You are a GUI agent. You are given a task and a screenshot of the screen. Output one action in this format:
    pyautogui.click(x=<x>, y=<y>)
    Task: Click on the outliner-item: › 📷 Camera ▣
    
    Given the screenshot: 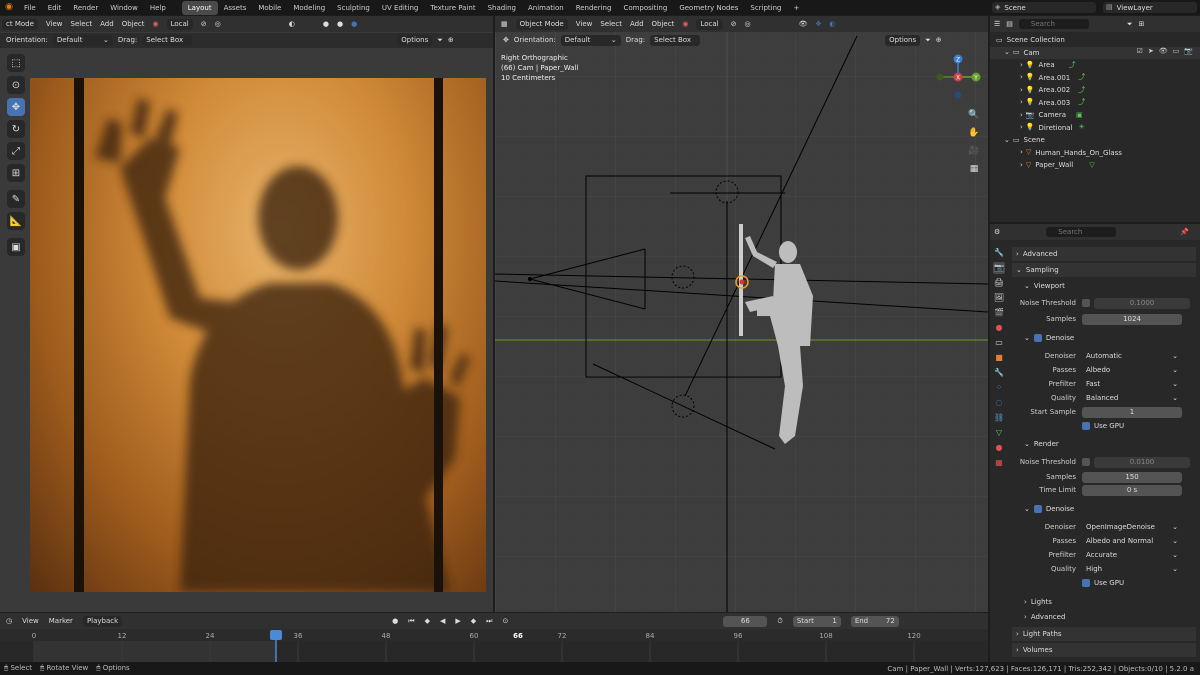 What is the action you would take?
    pyautogui.click(x=1095, y=115)
    